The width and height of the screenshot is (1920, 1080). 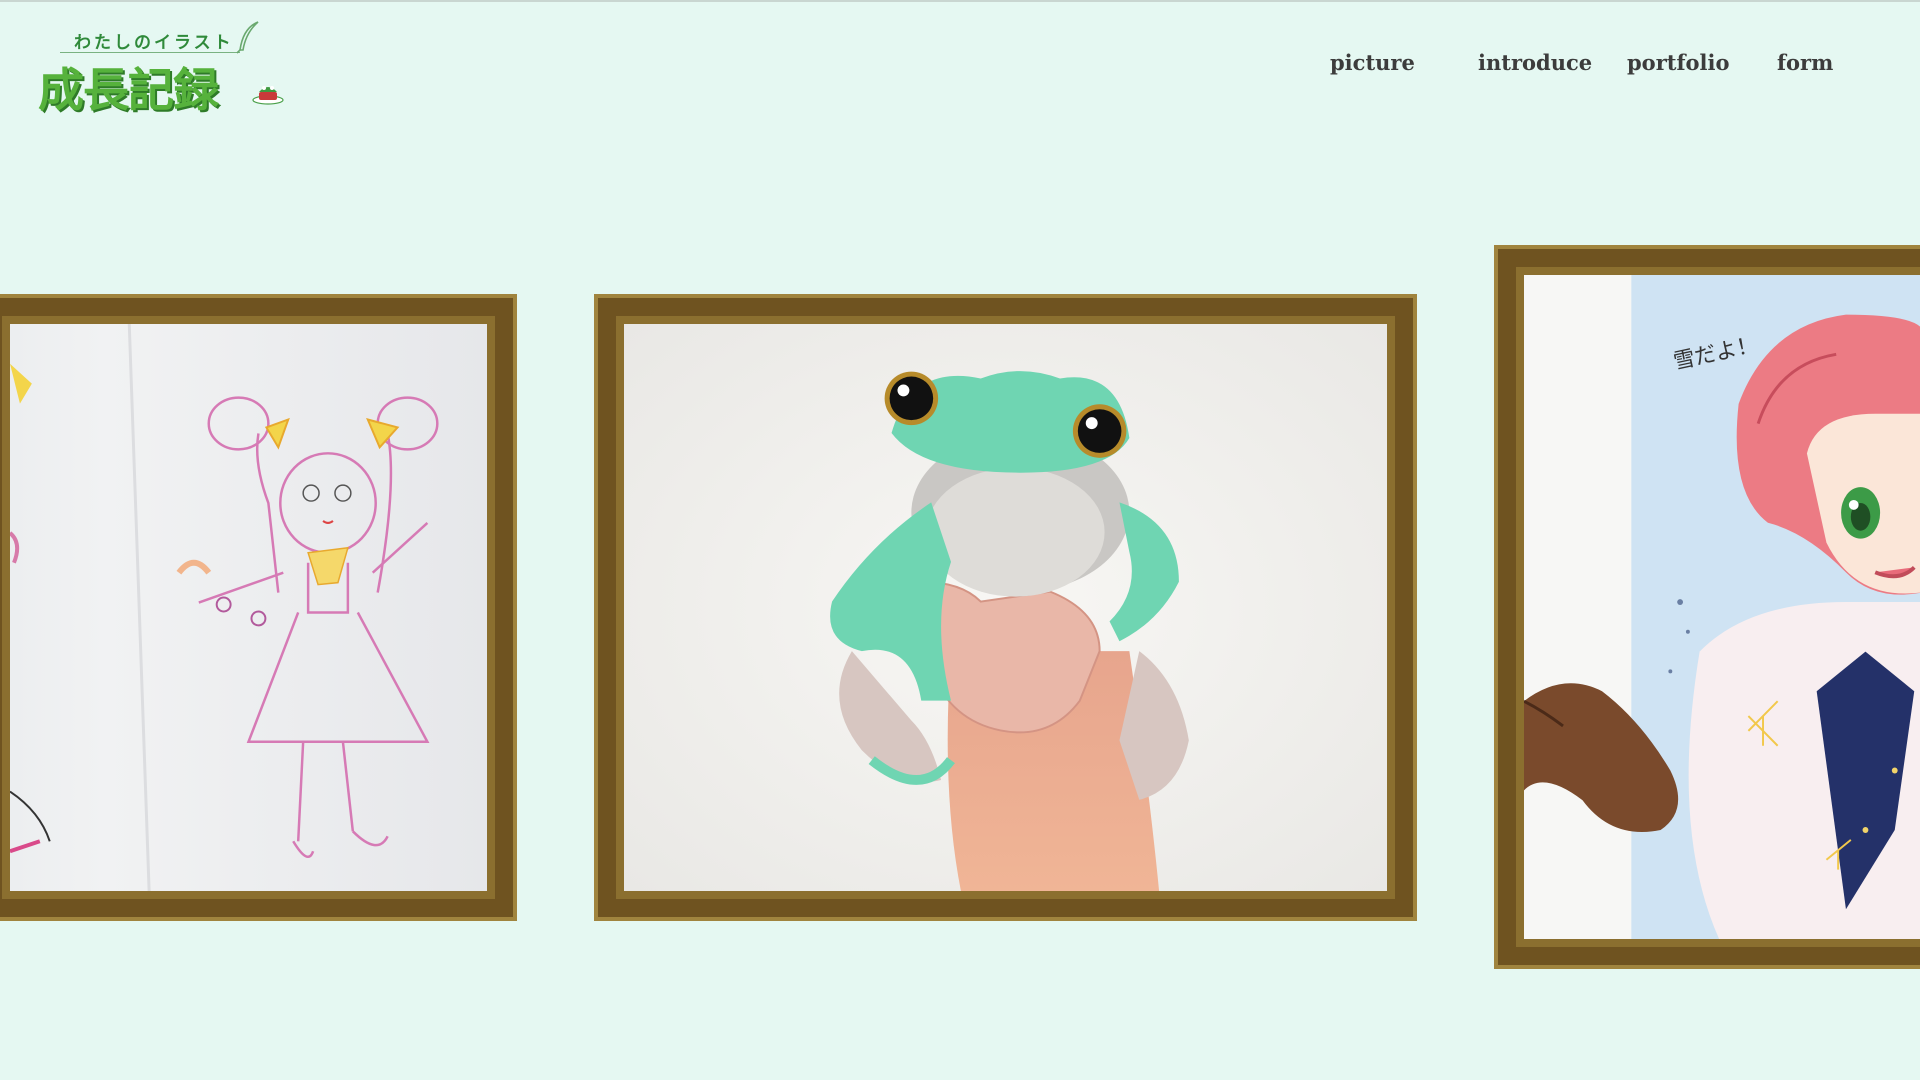 I want to click on logo-title: 成長記録, so click(x=128, y=90).